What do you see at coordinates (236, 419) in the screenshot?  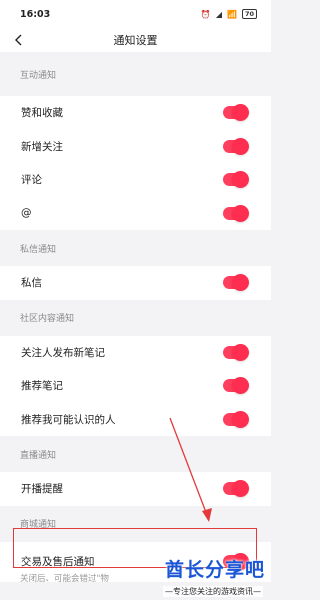 I see `people-you-may-know-toggle` at bounding box center [236, 419].